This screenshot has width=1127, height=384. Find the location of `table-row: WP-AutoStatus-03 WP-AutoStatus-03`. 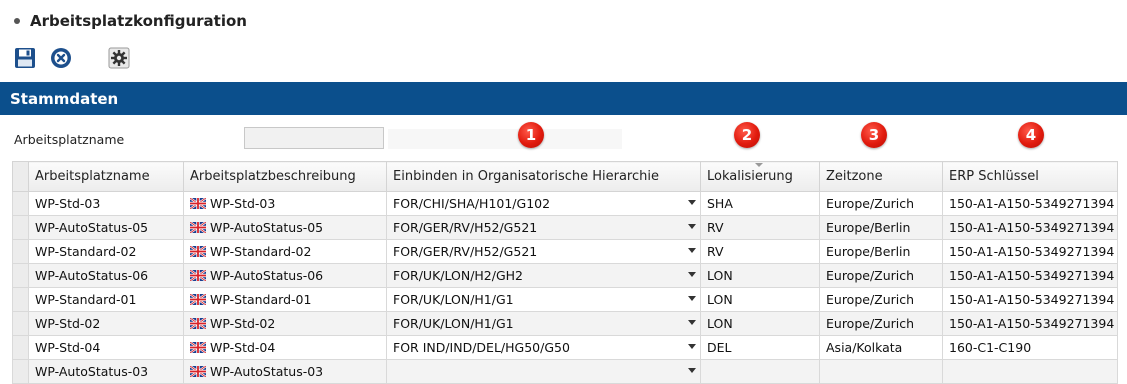

table-row: WP-AutoStatus-03 WP-AutoStatus-03 is located at coordinates (565, 371).